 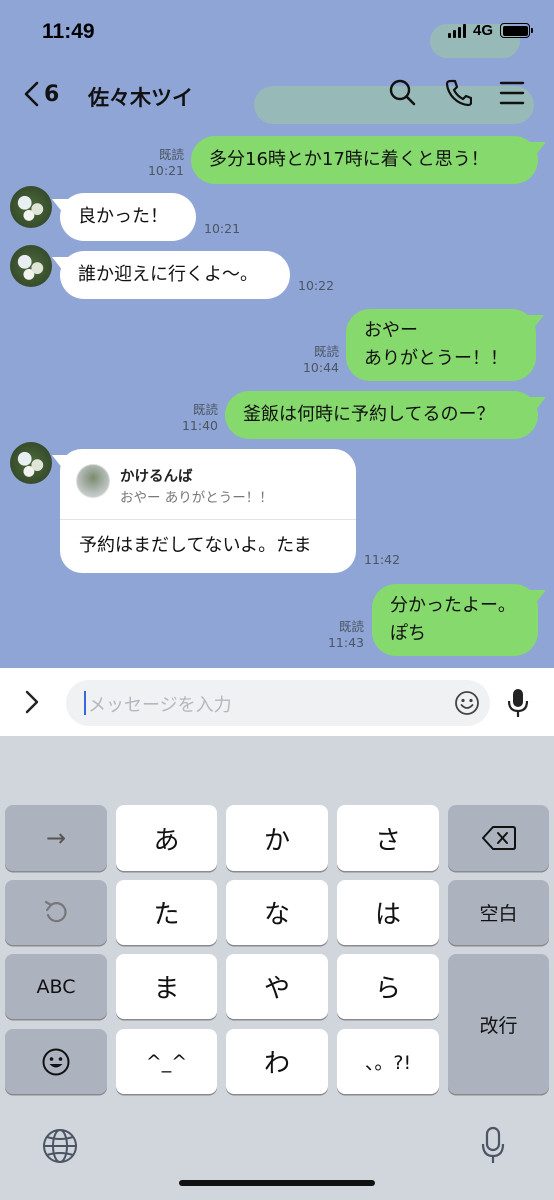 I want to click on key-ra: ら, so click(x=388, y=986).